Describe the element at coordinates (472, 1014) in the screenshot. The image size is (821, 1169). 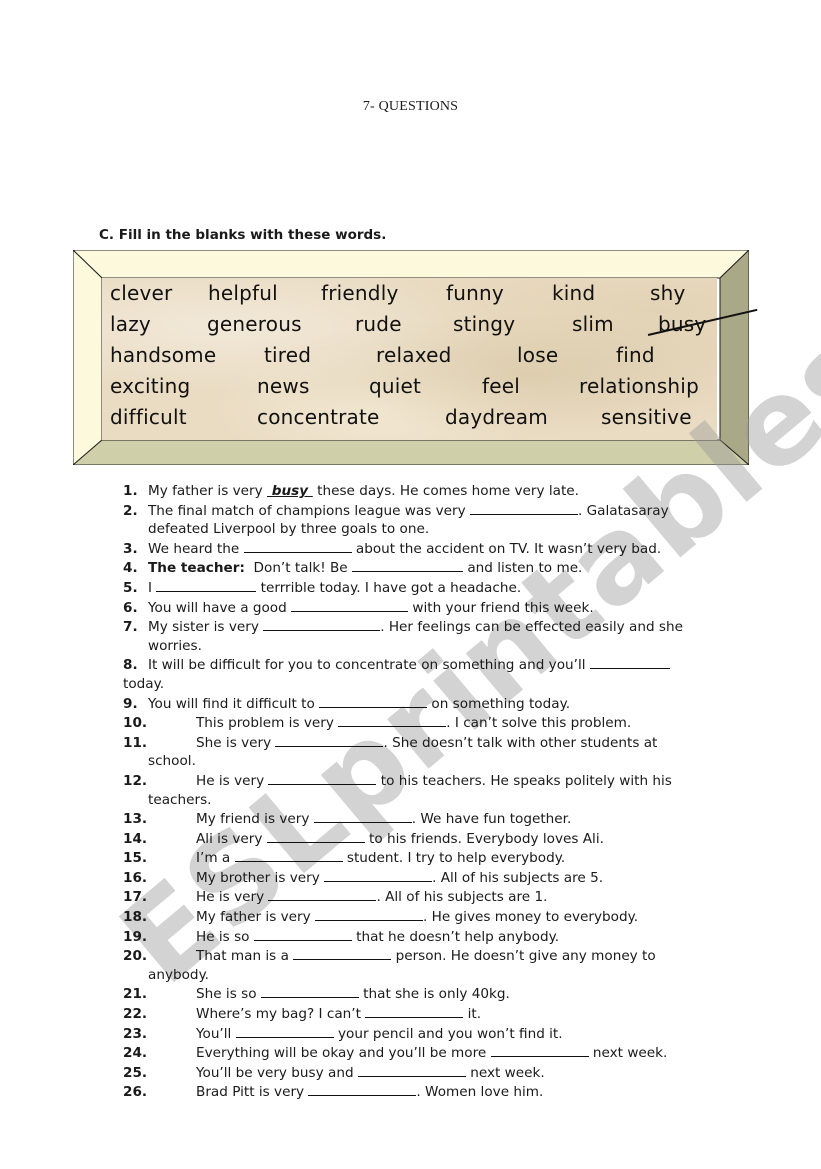
I see `question-text-after: it.` at that location.